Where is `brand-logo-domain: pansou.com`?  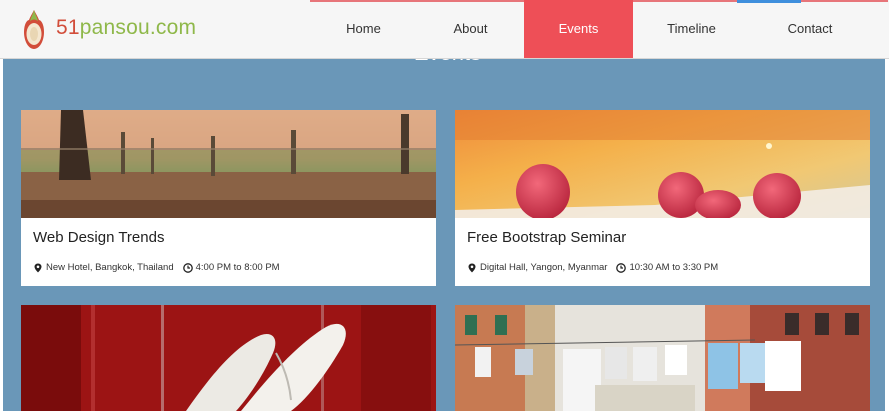 brand-logo-domain: pansou.com is located at coordinates (138, 27).